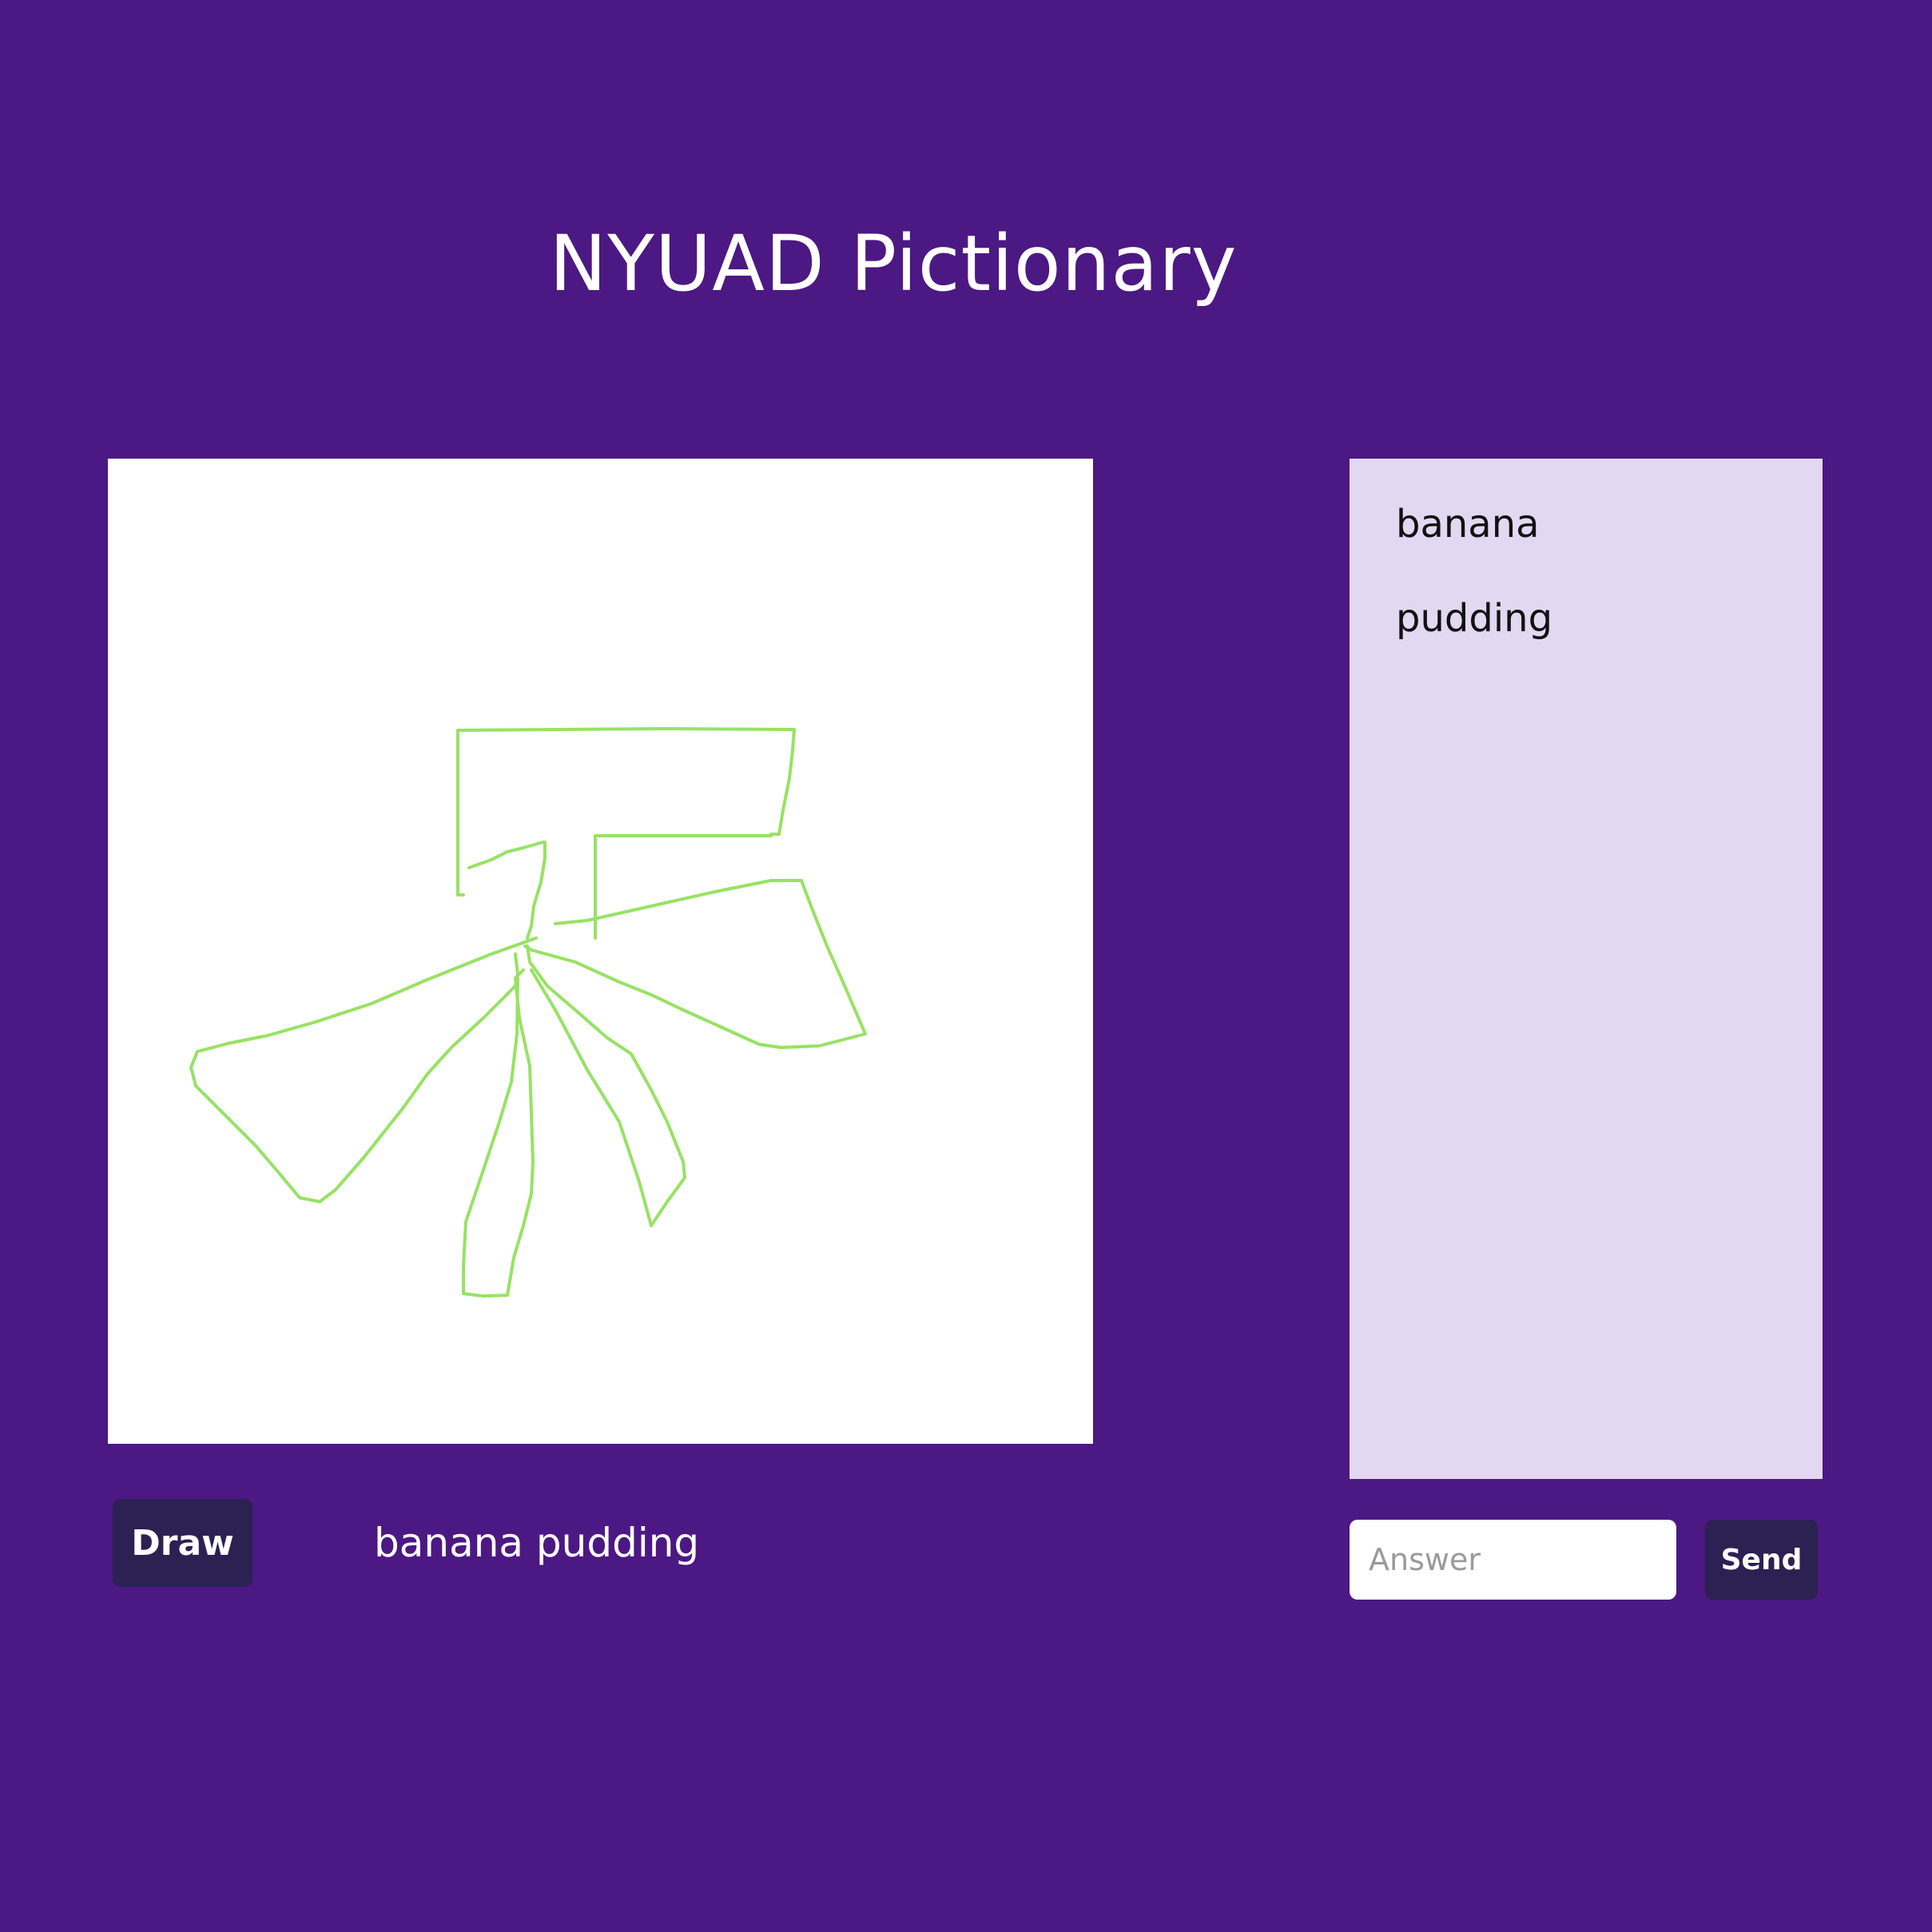  What do you see at coordinates (1513, 1560) in the screenshot?
I see `answer-input` at bounding box center [1513, 1560].